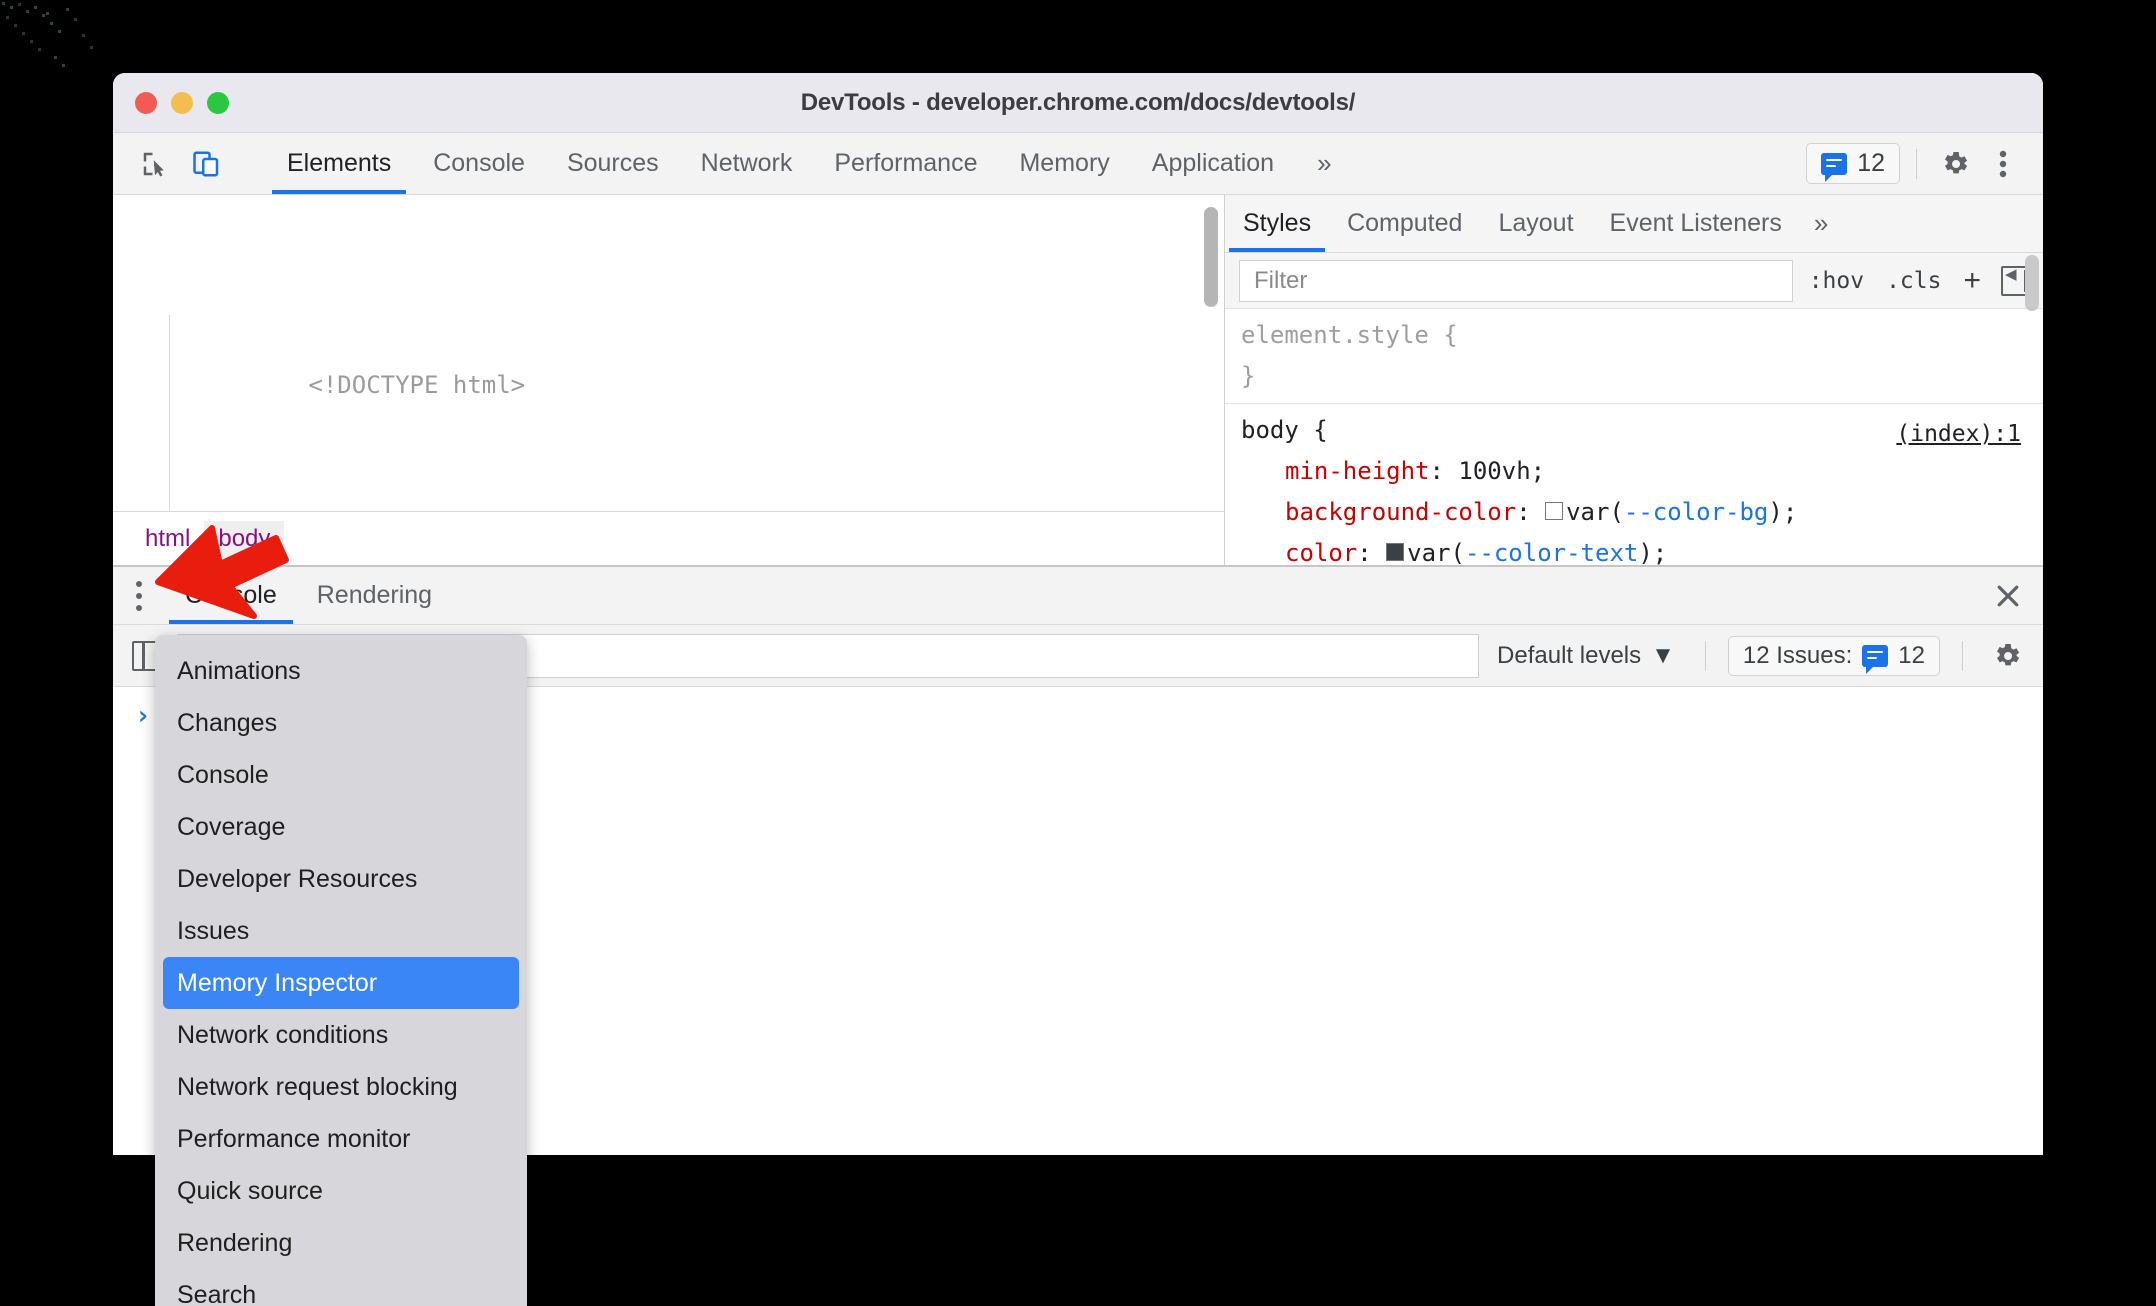  Describe the element at coordinates (1634, 356) in the screenshot. I see `css-rule-element-style: element.style { }` at that location.